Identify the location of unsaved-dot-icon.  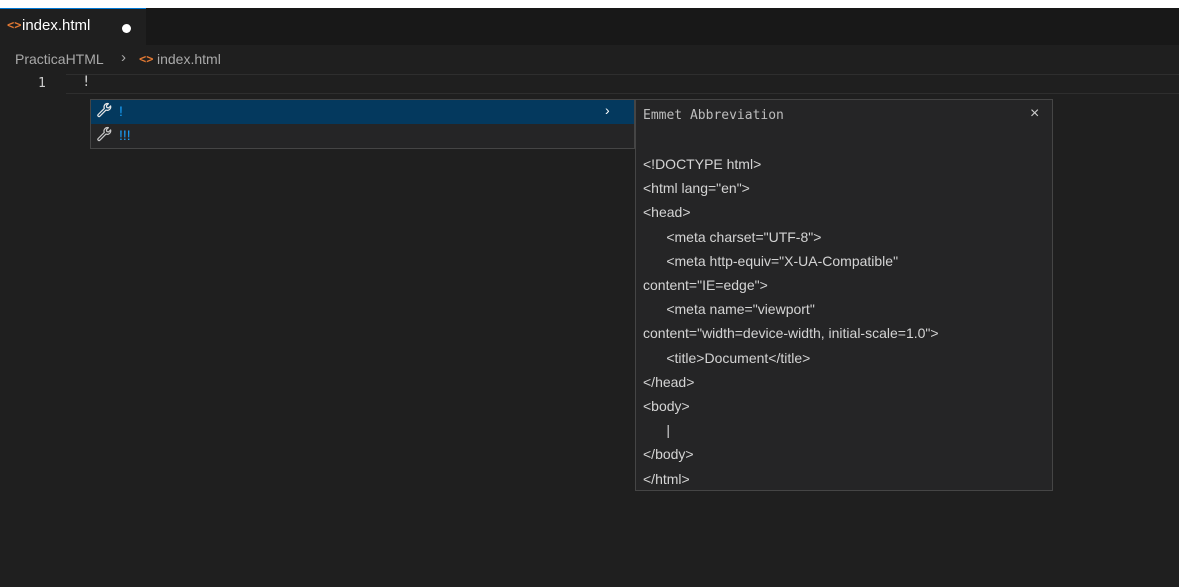
(126, 28).